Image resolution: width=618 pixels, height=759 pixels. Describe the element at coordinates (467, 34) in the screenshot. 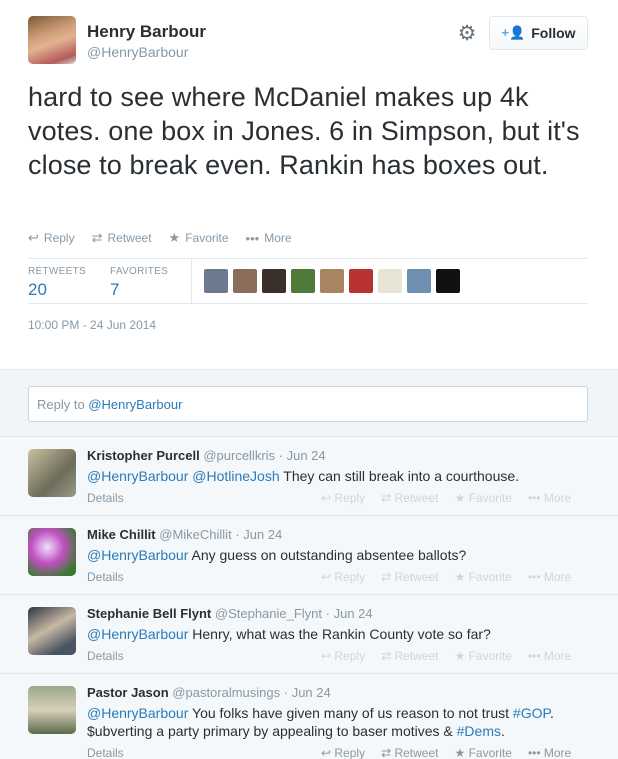

I see `settings-gear-icon: ⚙` at that location.